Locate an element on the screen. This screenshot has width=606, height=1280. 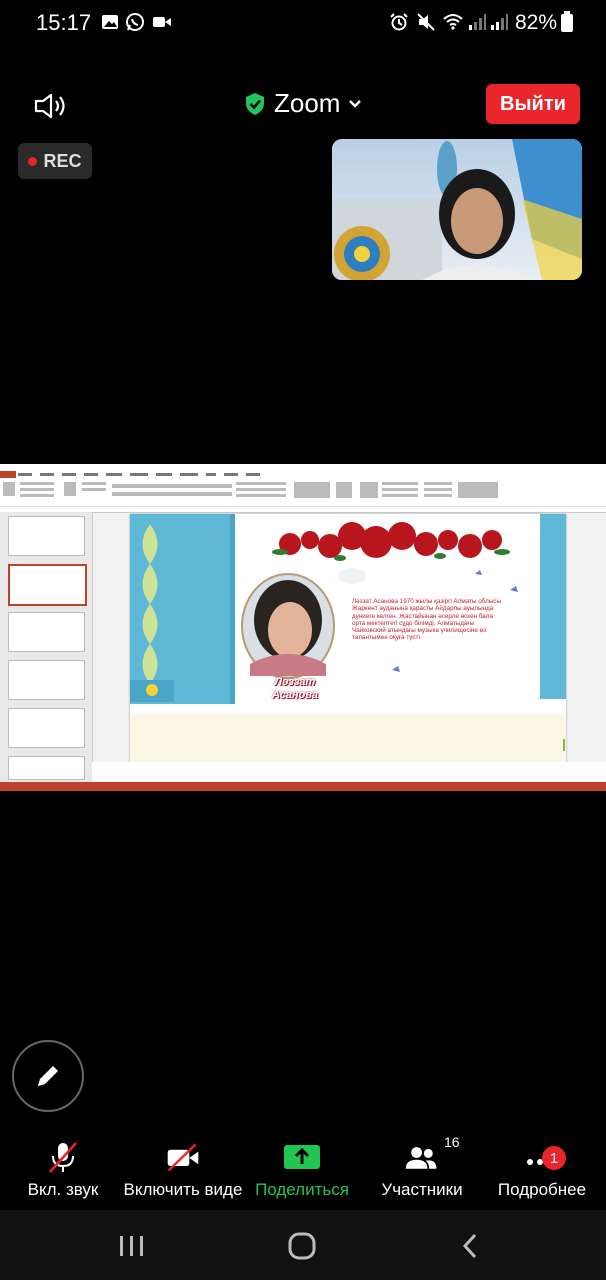
self-video-thumbnail is located at coordinates (457, 209).